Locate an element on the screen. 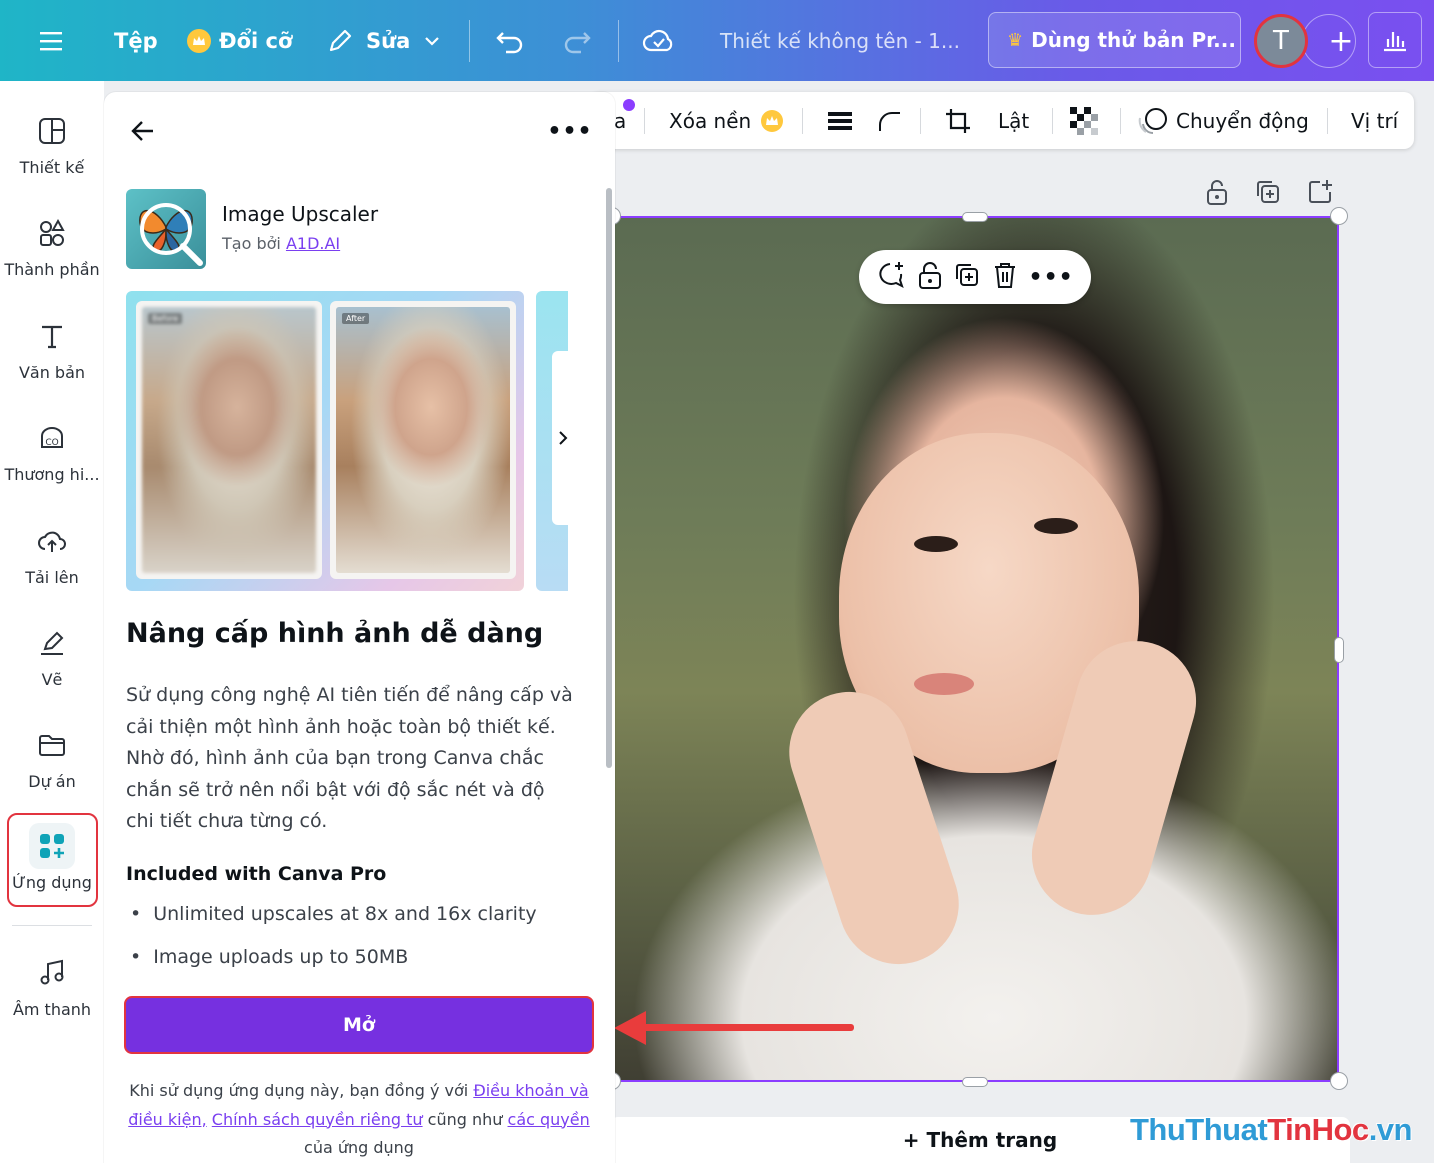  rail-item-projects: Dự án is located at coordinates (52, 773).